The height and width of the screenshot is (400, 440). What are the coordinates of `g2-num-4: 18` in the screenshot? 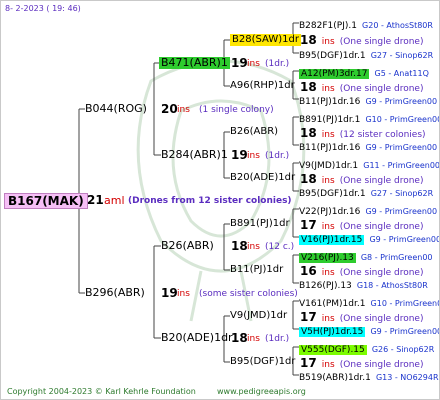 It's located at (239, 338).